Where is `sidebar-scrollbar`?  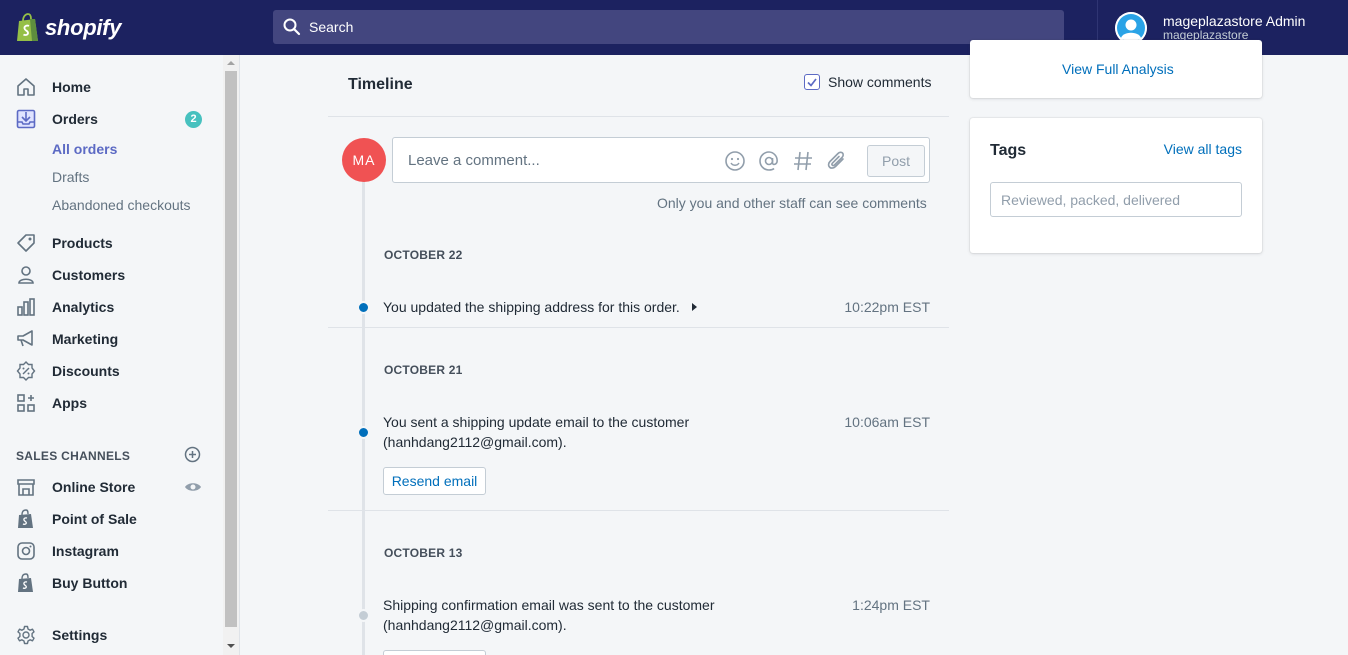
sidebar-scrollbar is located at coordinates (231, 355).